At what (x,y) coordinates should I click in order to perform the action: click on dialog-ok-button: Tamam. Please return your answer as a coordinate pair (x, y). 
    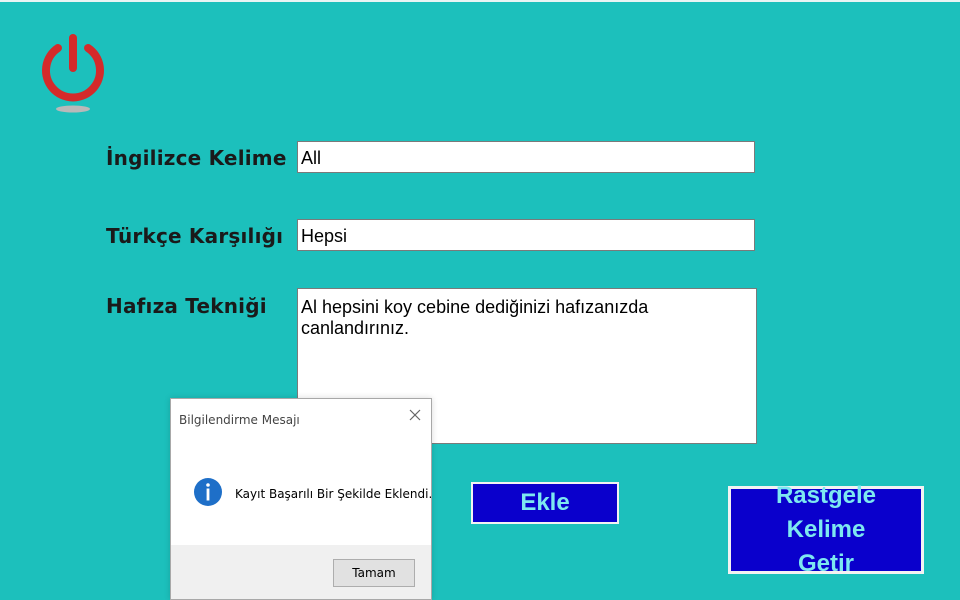
    Looking at the image, I should click on (374, 573).